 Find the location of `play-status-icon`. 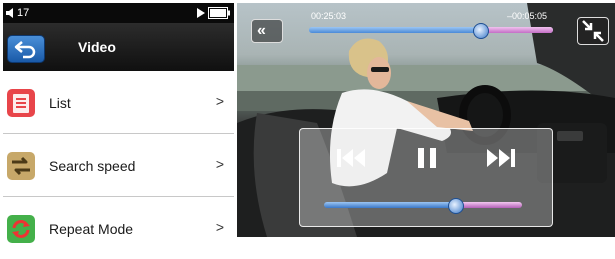

play-status-icon is located at coordinates (201, 13).